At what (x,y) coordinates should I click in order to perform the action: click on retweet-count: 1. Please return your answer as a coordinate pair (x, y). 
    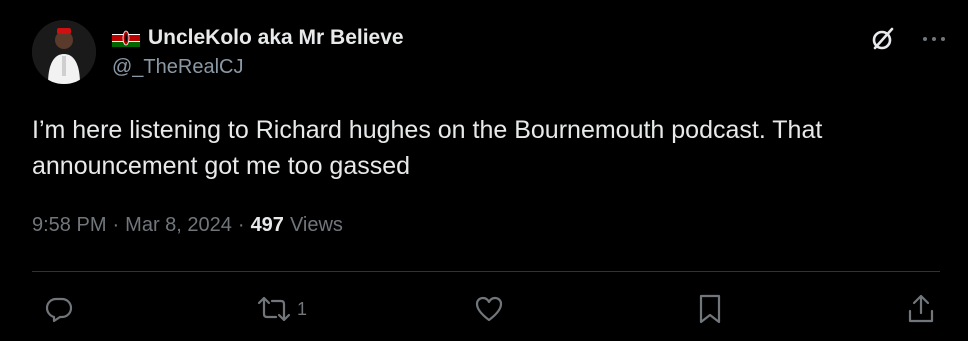
    Looking at the image, I should click on (302, 308).